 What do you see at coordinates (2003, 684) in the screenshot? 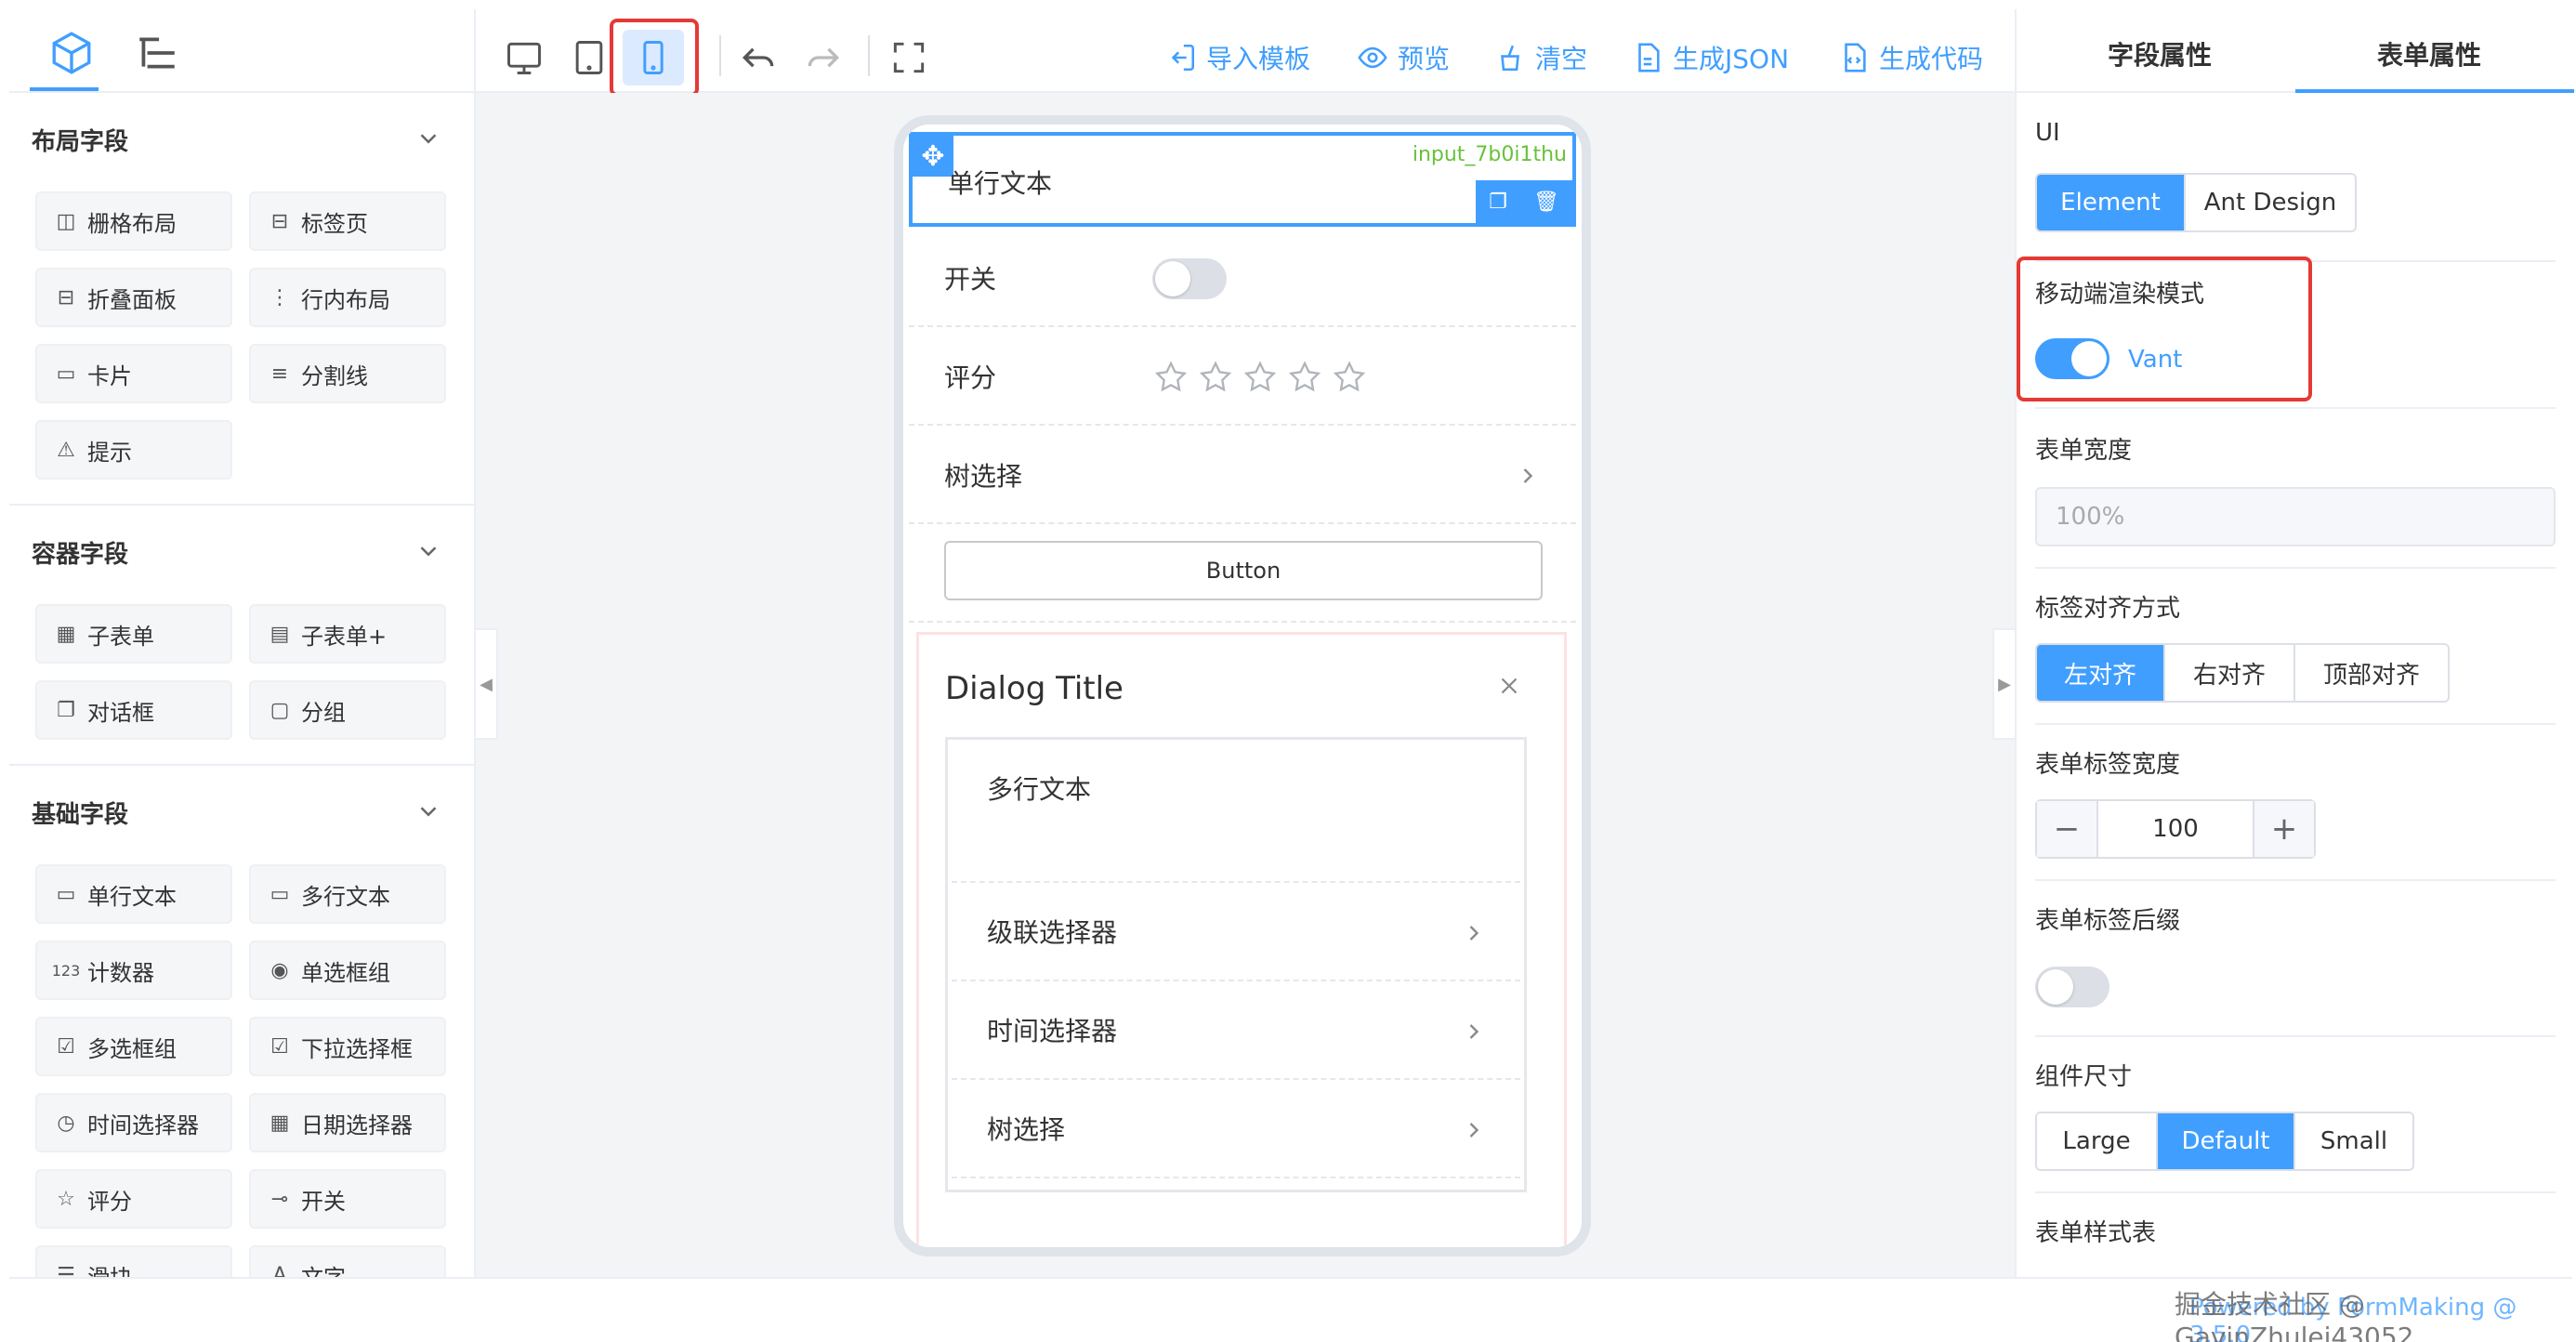
I see `right-collapse-handle: ▶` at bounding box center [2003, 684].